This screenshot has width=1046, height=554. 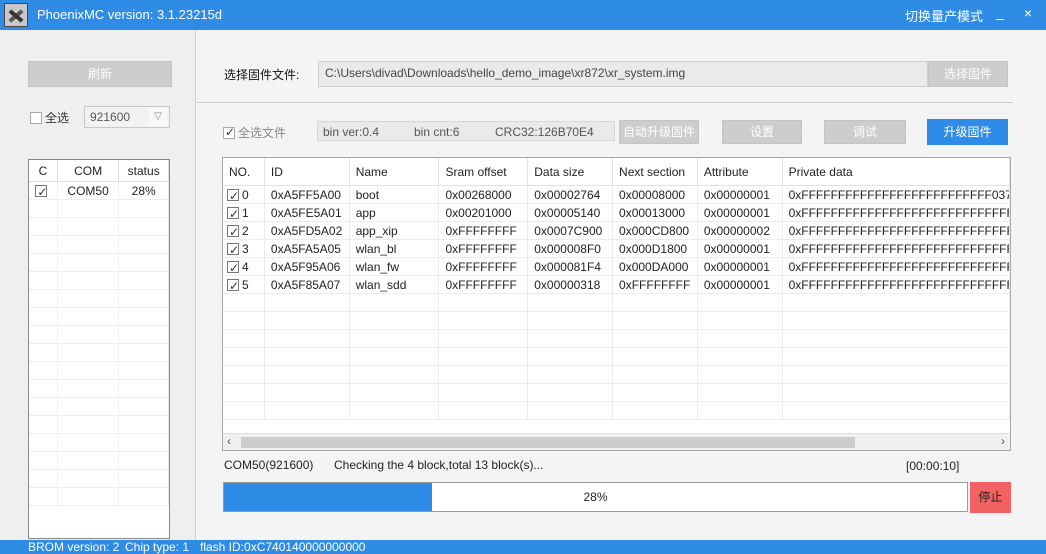 I want to click on upgrade-firmware-button: 升级固件, so click(x=967, y=132).